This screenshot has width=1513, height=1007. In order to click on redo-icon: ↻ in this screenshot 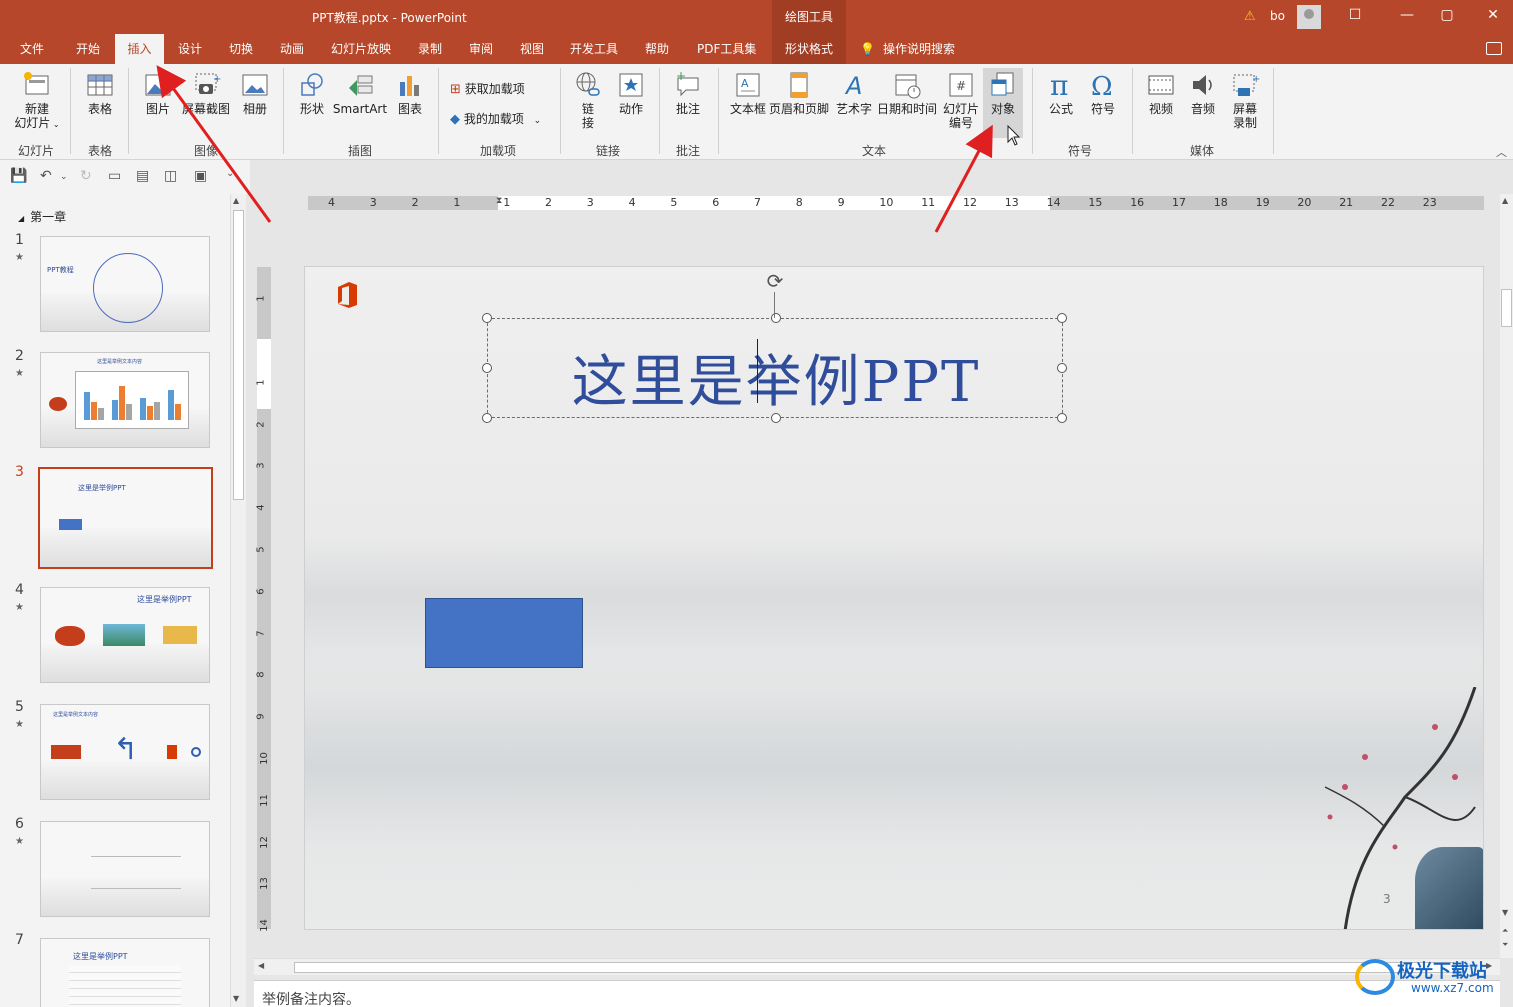, I will do `click(86, 176)`.